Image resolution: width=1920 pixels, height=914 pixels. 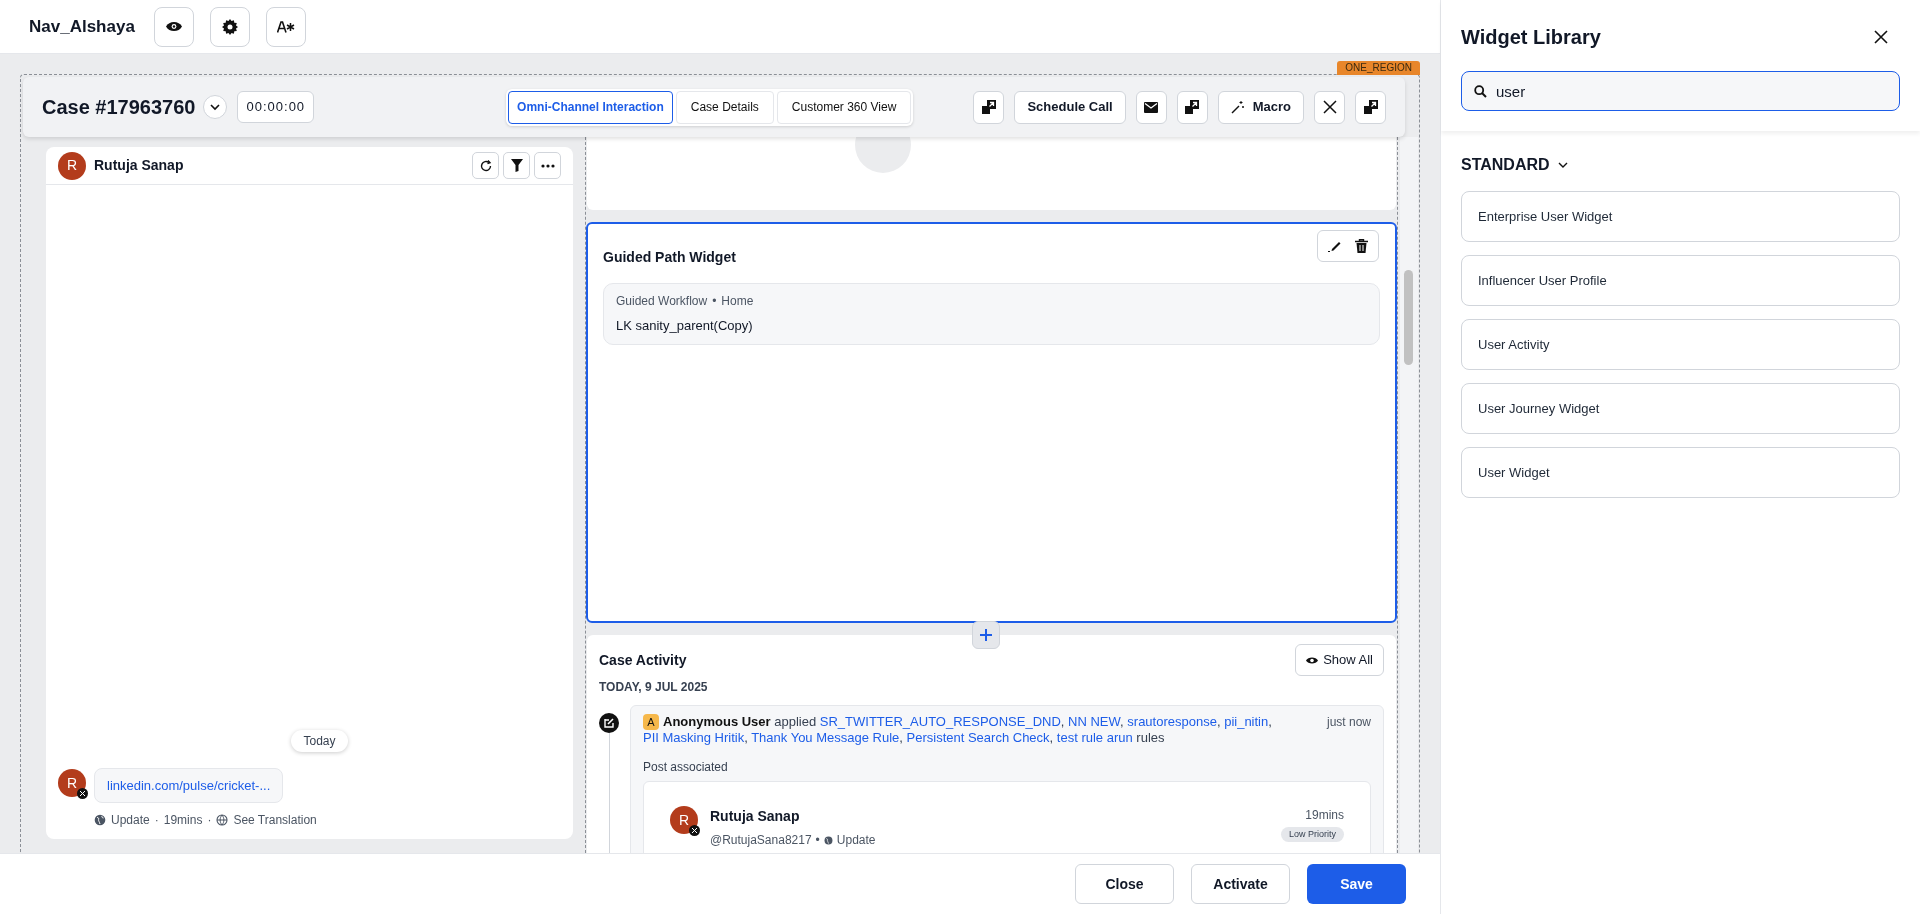 What do you see at coordinates (686, 767) in the screenshot?
I see `post-label: Post associated` at bounding box center [686, 767].